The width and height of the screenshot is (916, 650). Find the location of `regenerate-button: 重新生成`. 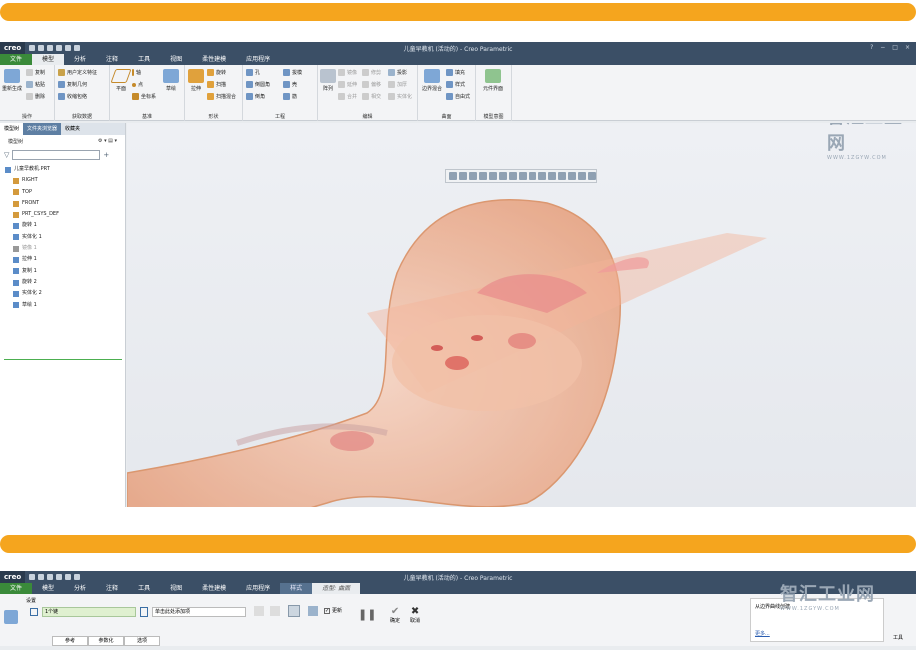

regenerate-button: 重新生成 is located at coordinates (12, 80).